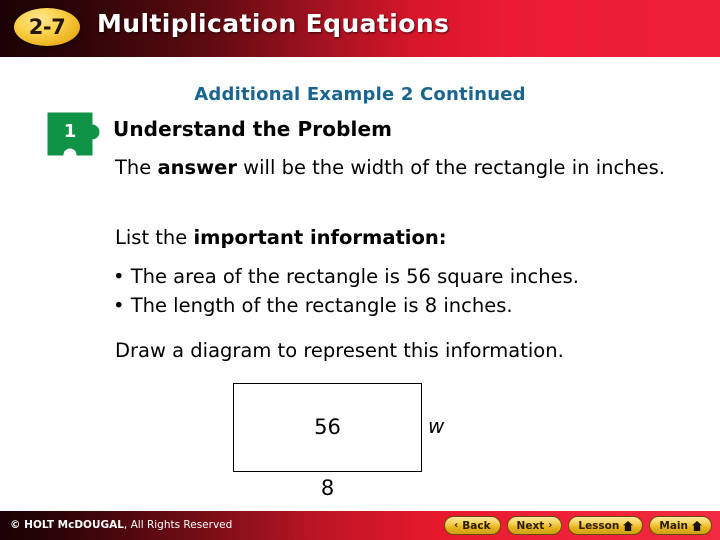 This screenshot has height=540, width=720. What do you see at coordinates (154, 237) in the screenshot?
I see `list-text-pre: List the` at bounding box center [154, 237].